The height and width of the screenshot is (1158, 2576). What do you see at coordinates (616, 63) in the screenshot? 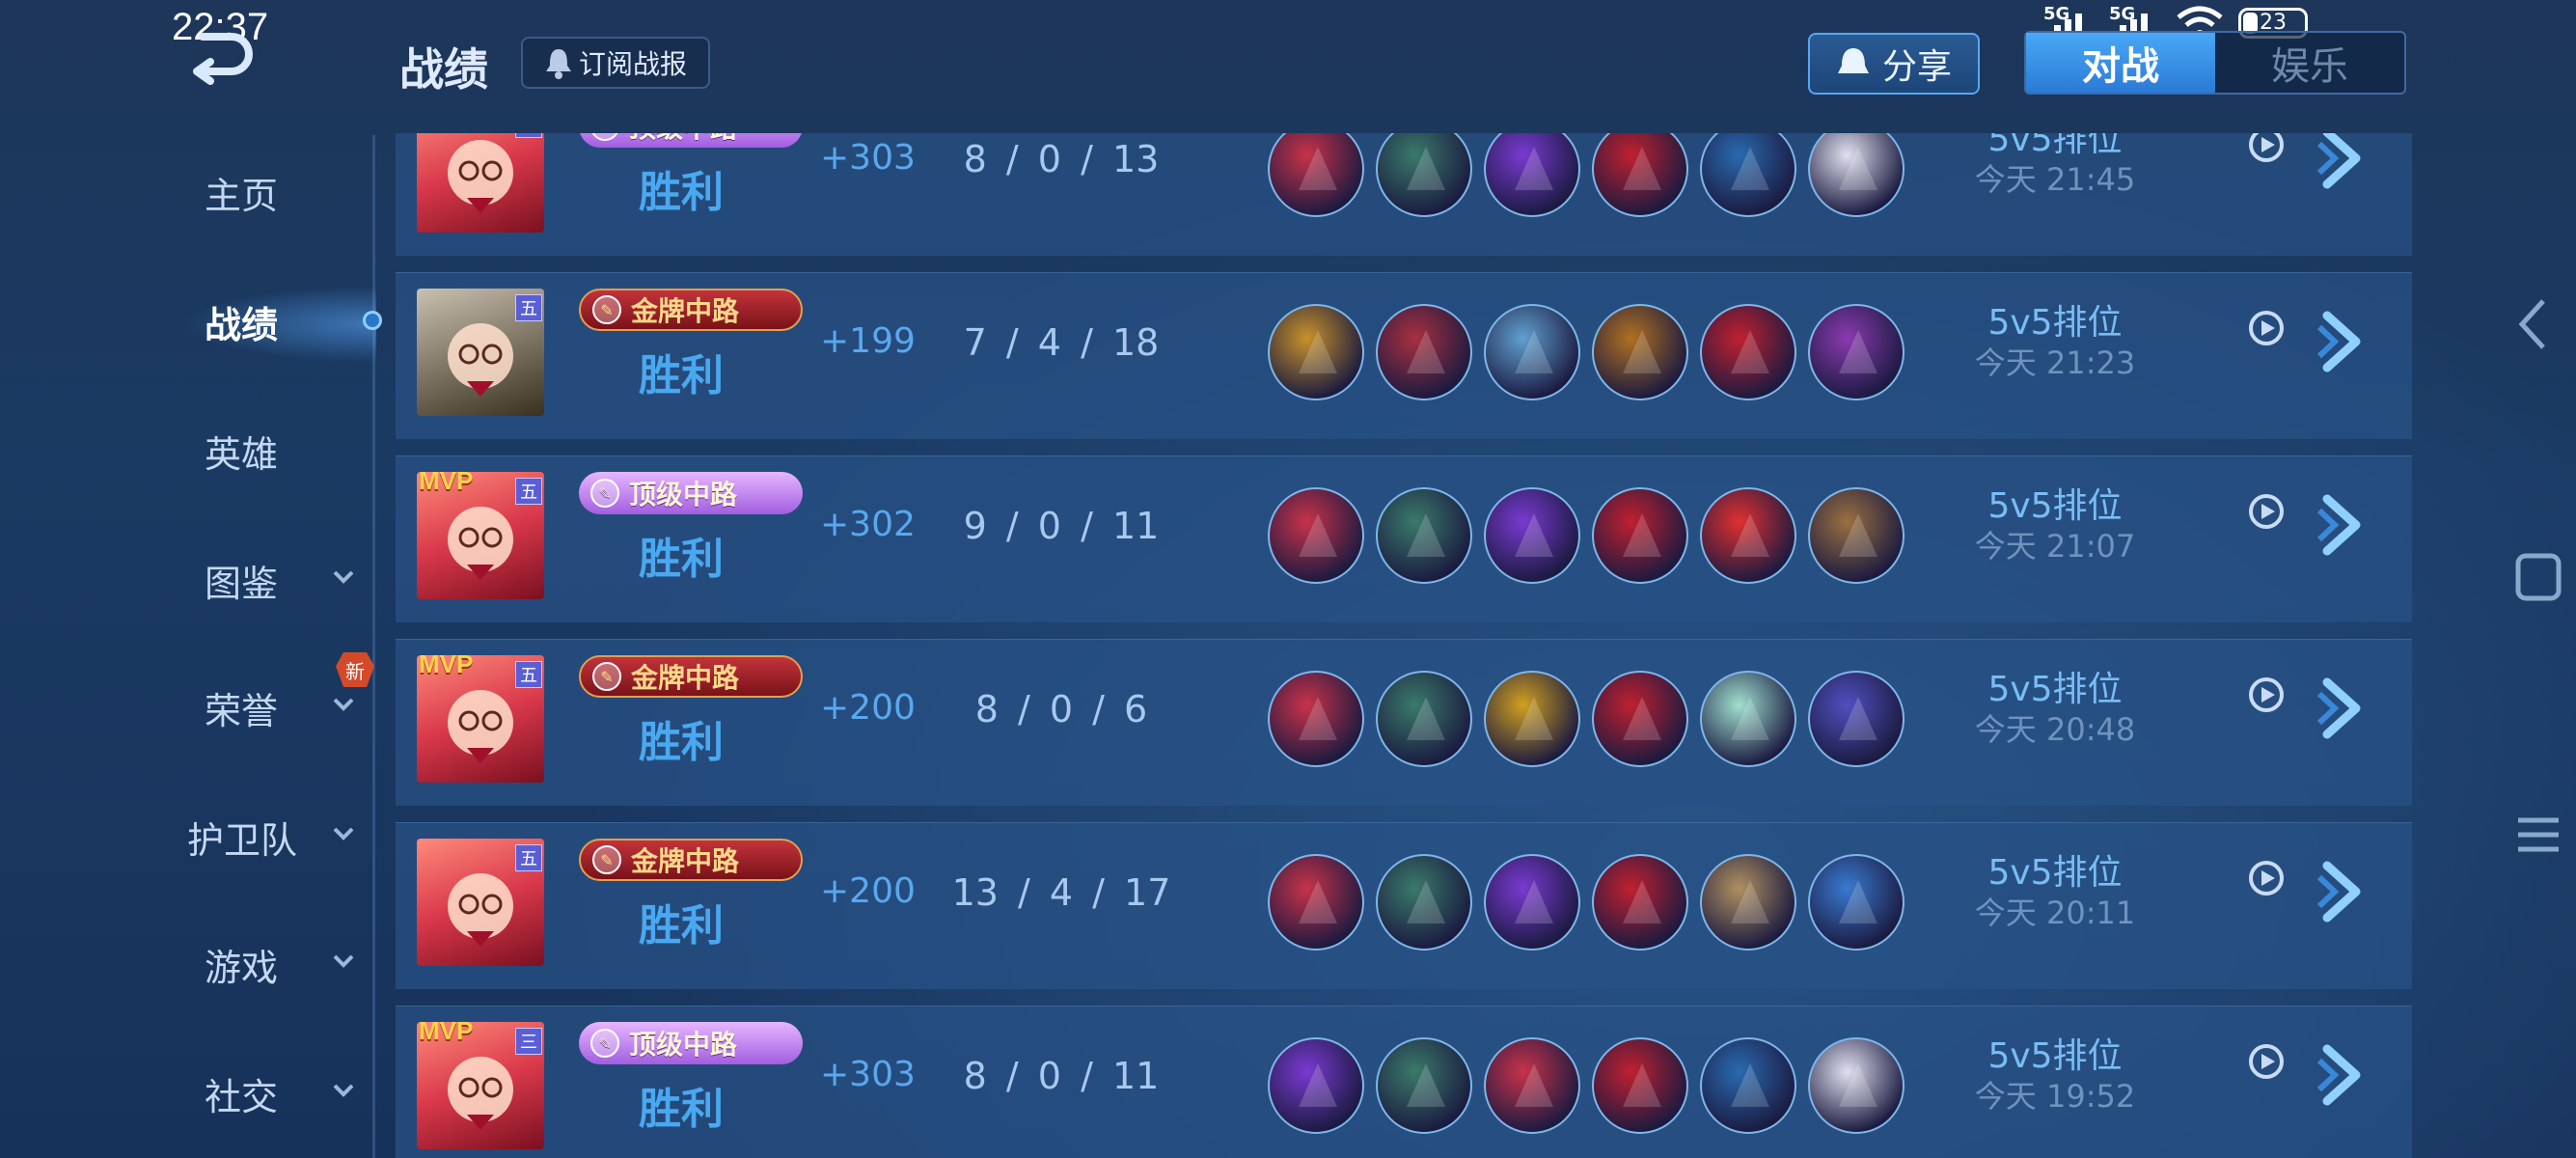
I see `subscribe-report-button: 订阅战报` at bounding box center [616, 63].